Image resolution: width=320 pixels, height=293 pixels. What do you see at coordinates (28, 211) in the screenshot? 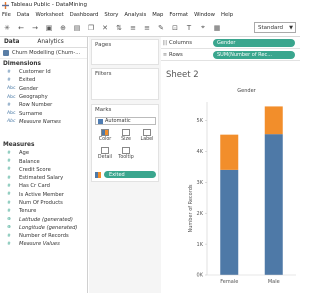
I see `measure-field-label: Tenure` at bounding box center [28, 211].